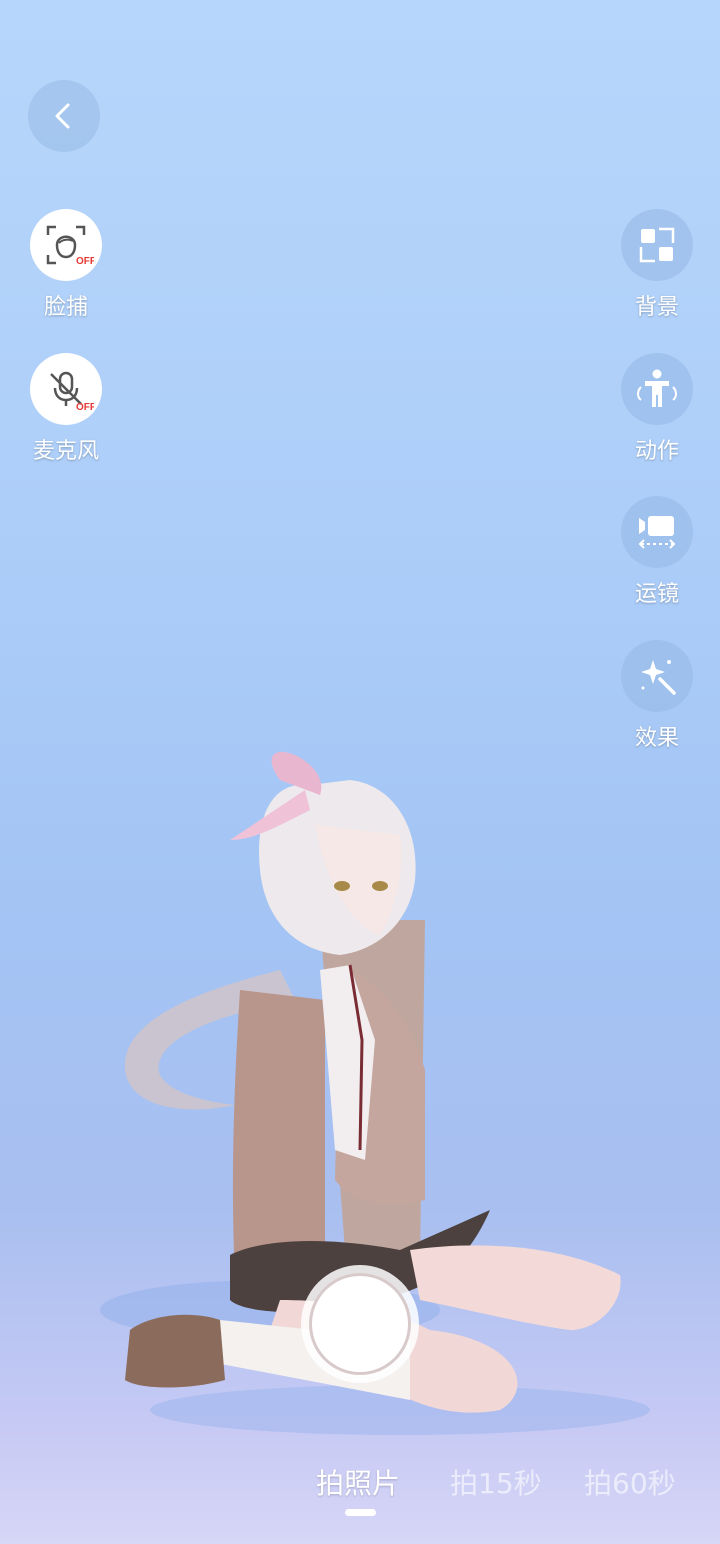 The height and width of the screenshot is (1544, 720). I want to click on face-capture-circle: OFF, so click(66, 245).